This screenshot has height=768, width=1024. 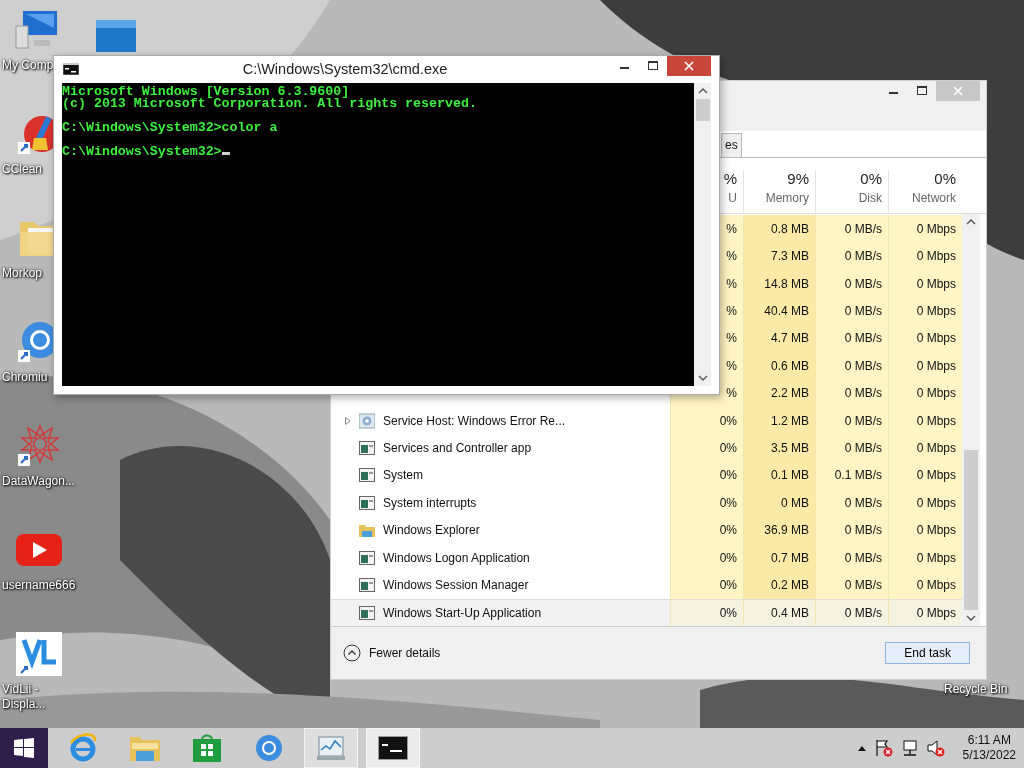 I want to click on chromium-icon, so click(x=269, y=748).